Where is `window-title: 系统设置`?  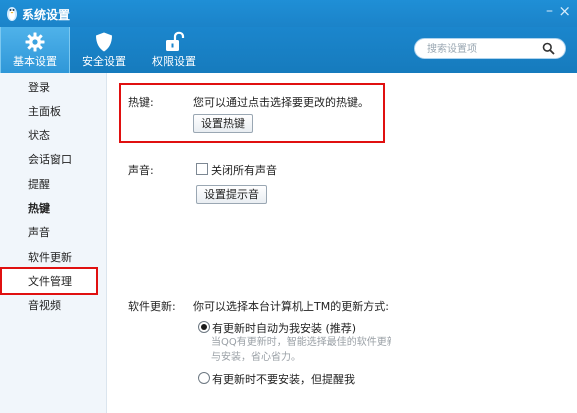
window-title: 系统设置 is located at coordinates (46, 15).